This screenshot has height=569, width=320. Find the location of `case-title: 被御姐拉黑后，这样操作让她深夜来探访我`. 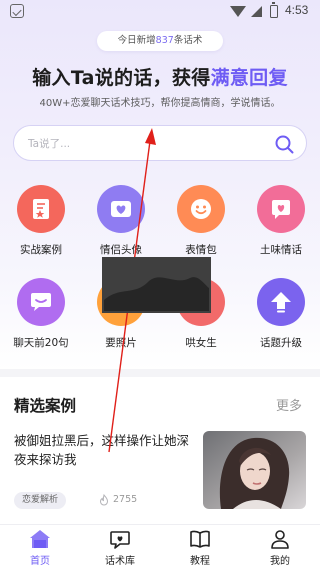

case-title: 被御姐拉黑后，这样操作让她深夜来探访我 is located at coordinates (102, 450).